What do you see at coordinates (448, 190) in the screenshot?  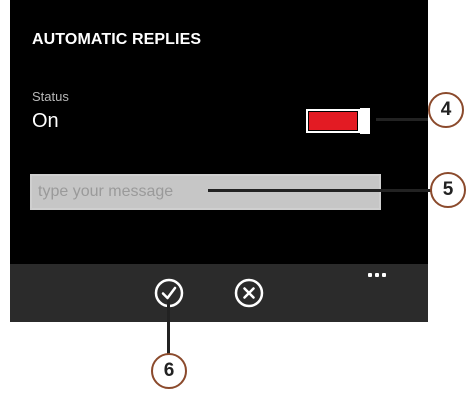 I see `callout-5: 5` at bounding box center [448, 190].